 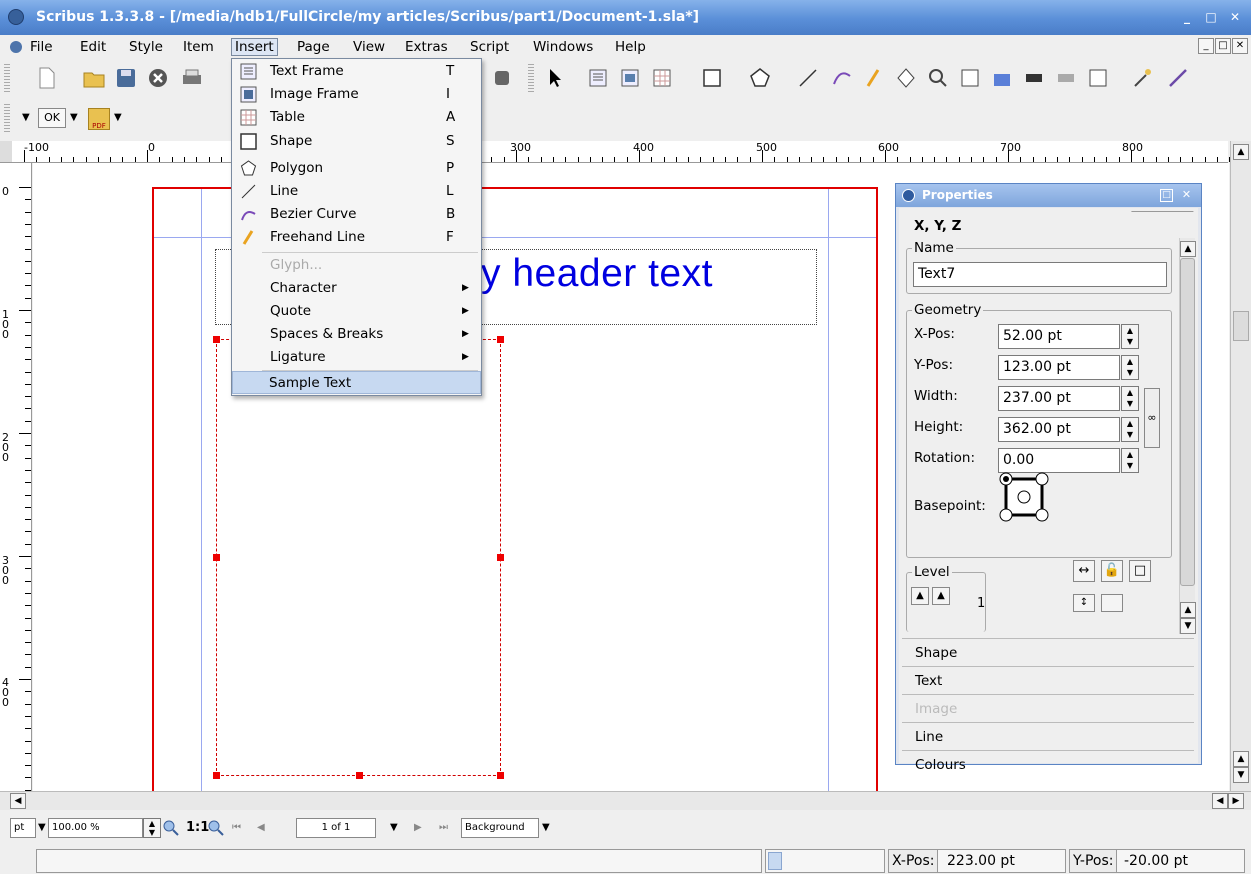 What do you see at coordinates (1235, 17) in the screenshot?
I see `close-button: ✕` at bounding box center [1235, 17].